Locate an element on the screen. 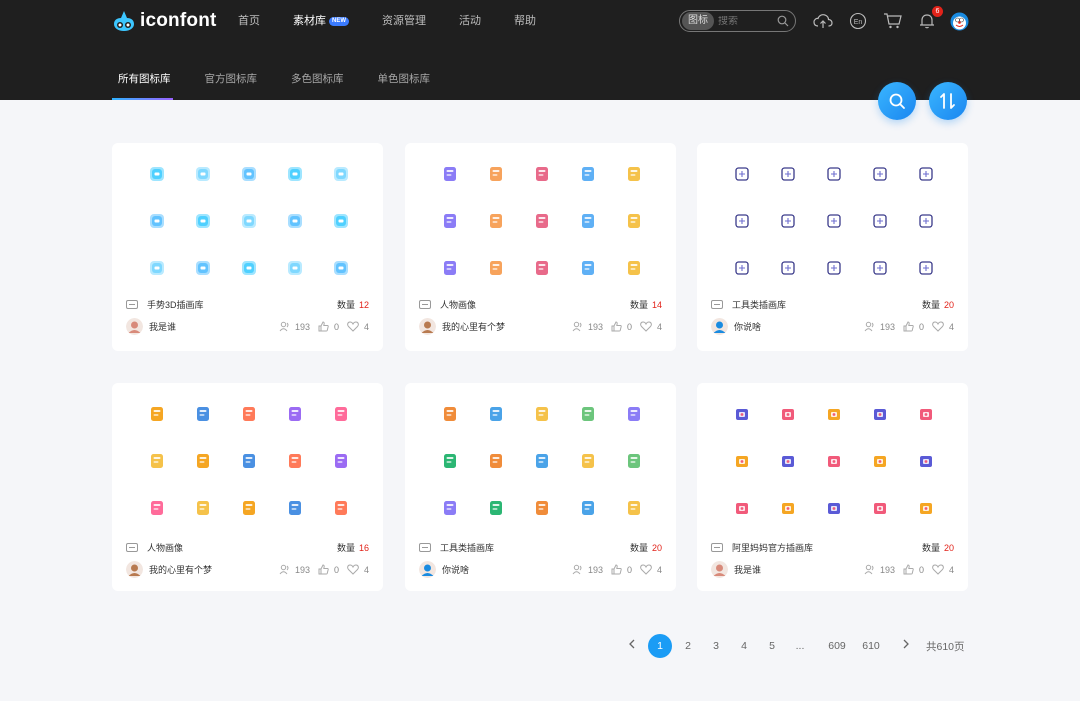 The height and width of the screenshot is (701, 1080). iconfont-logo: iconfont is located at coordinates (164, 21).